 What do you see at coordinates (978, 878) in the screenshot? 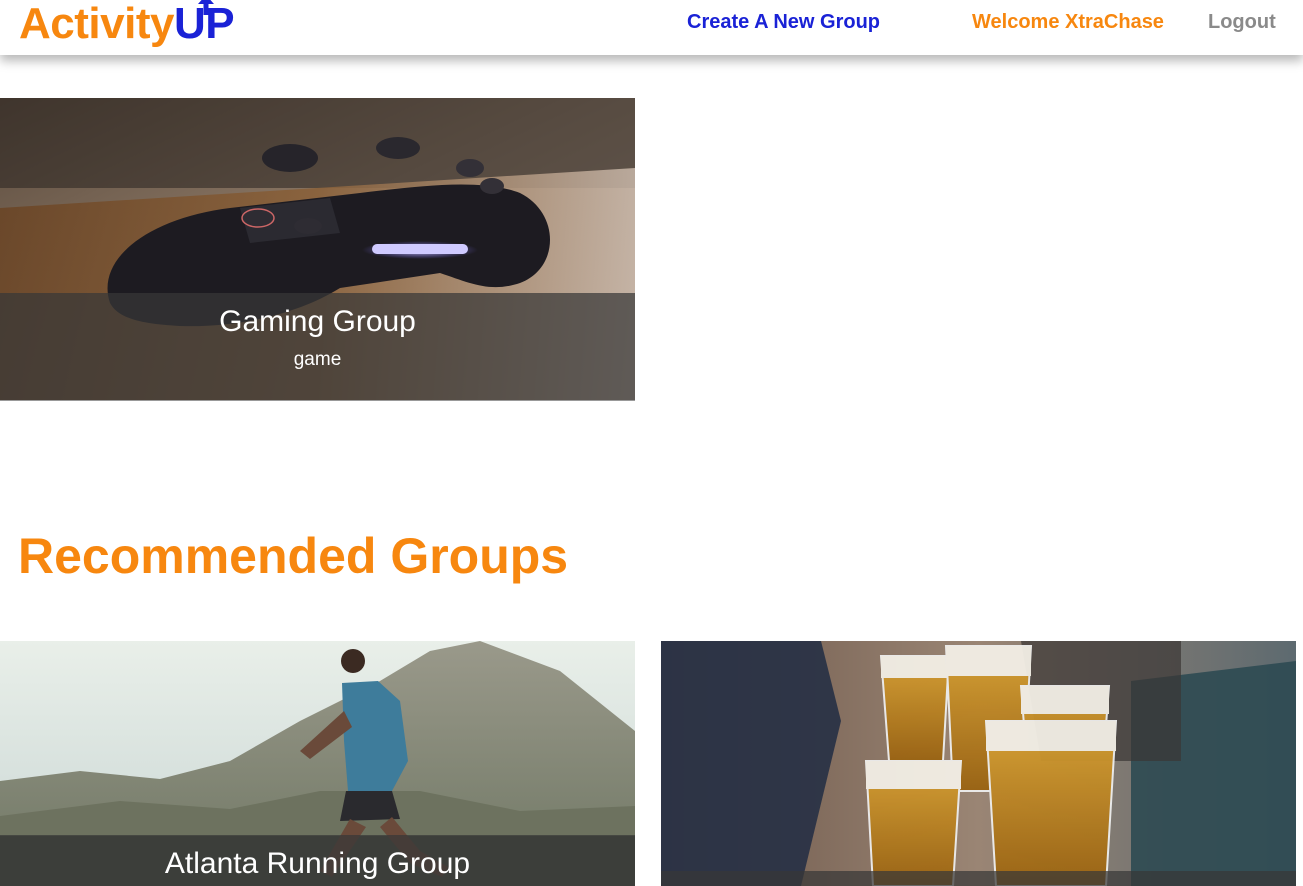
I see `group-card-caption` at bounding box center [978, 878].